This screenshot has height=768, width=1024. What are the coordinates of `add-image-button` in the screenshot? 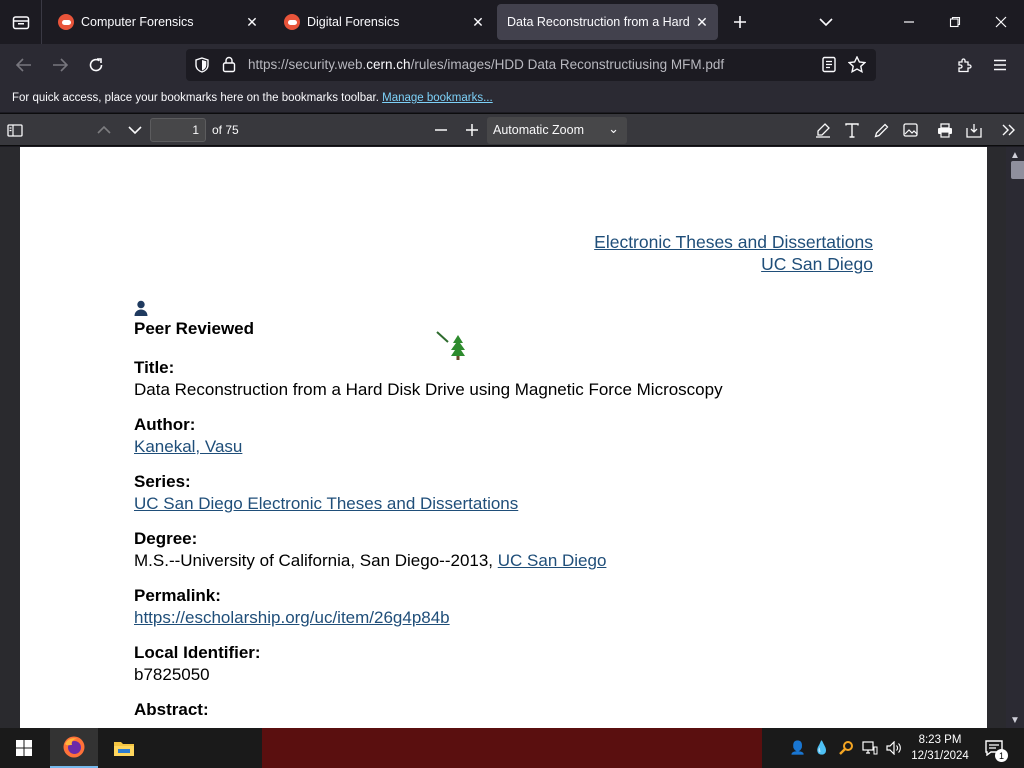 It's located at (910, 130).